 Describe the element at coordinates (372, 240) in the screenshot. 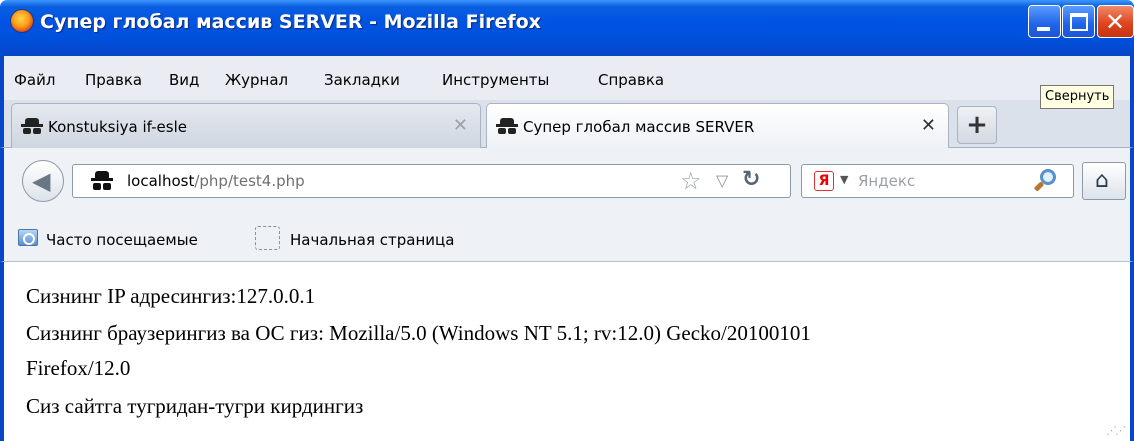

I see `bookmark-start-page: Начальная страница` at that location.